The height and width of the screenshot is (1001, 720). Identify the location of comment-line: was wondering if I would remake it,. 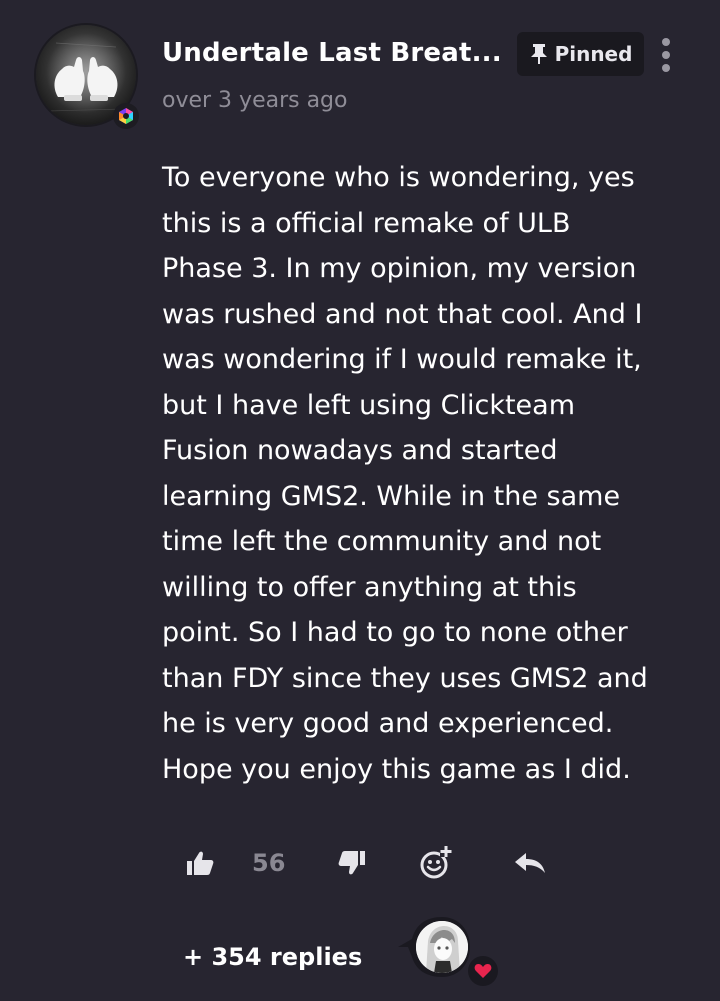
(402, 359).